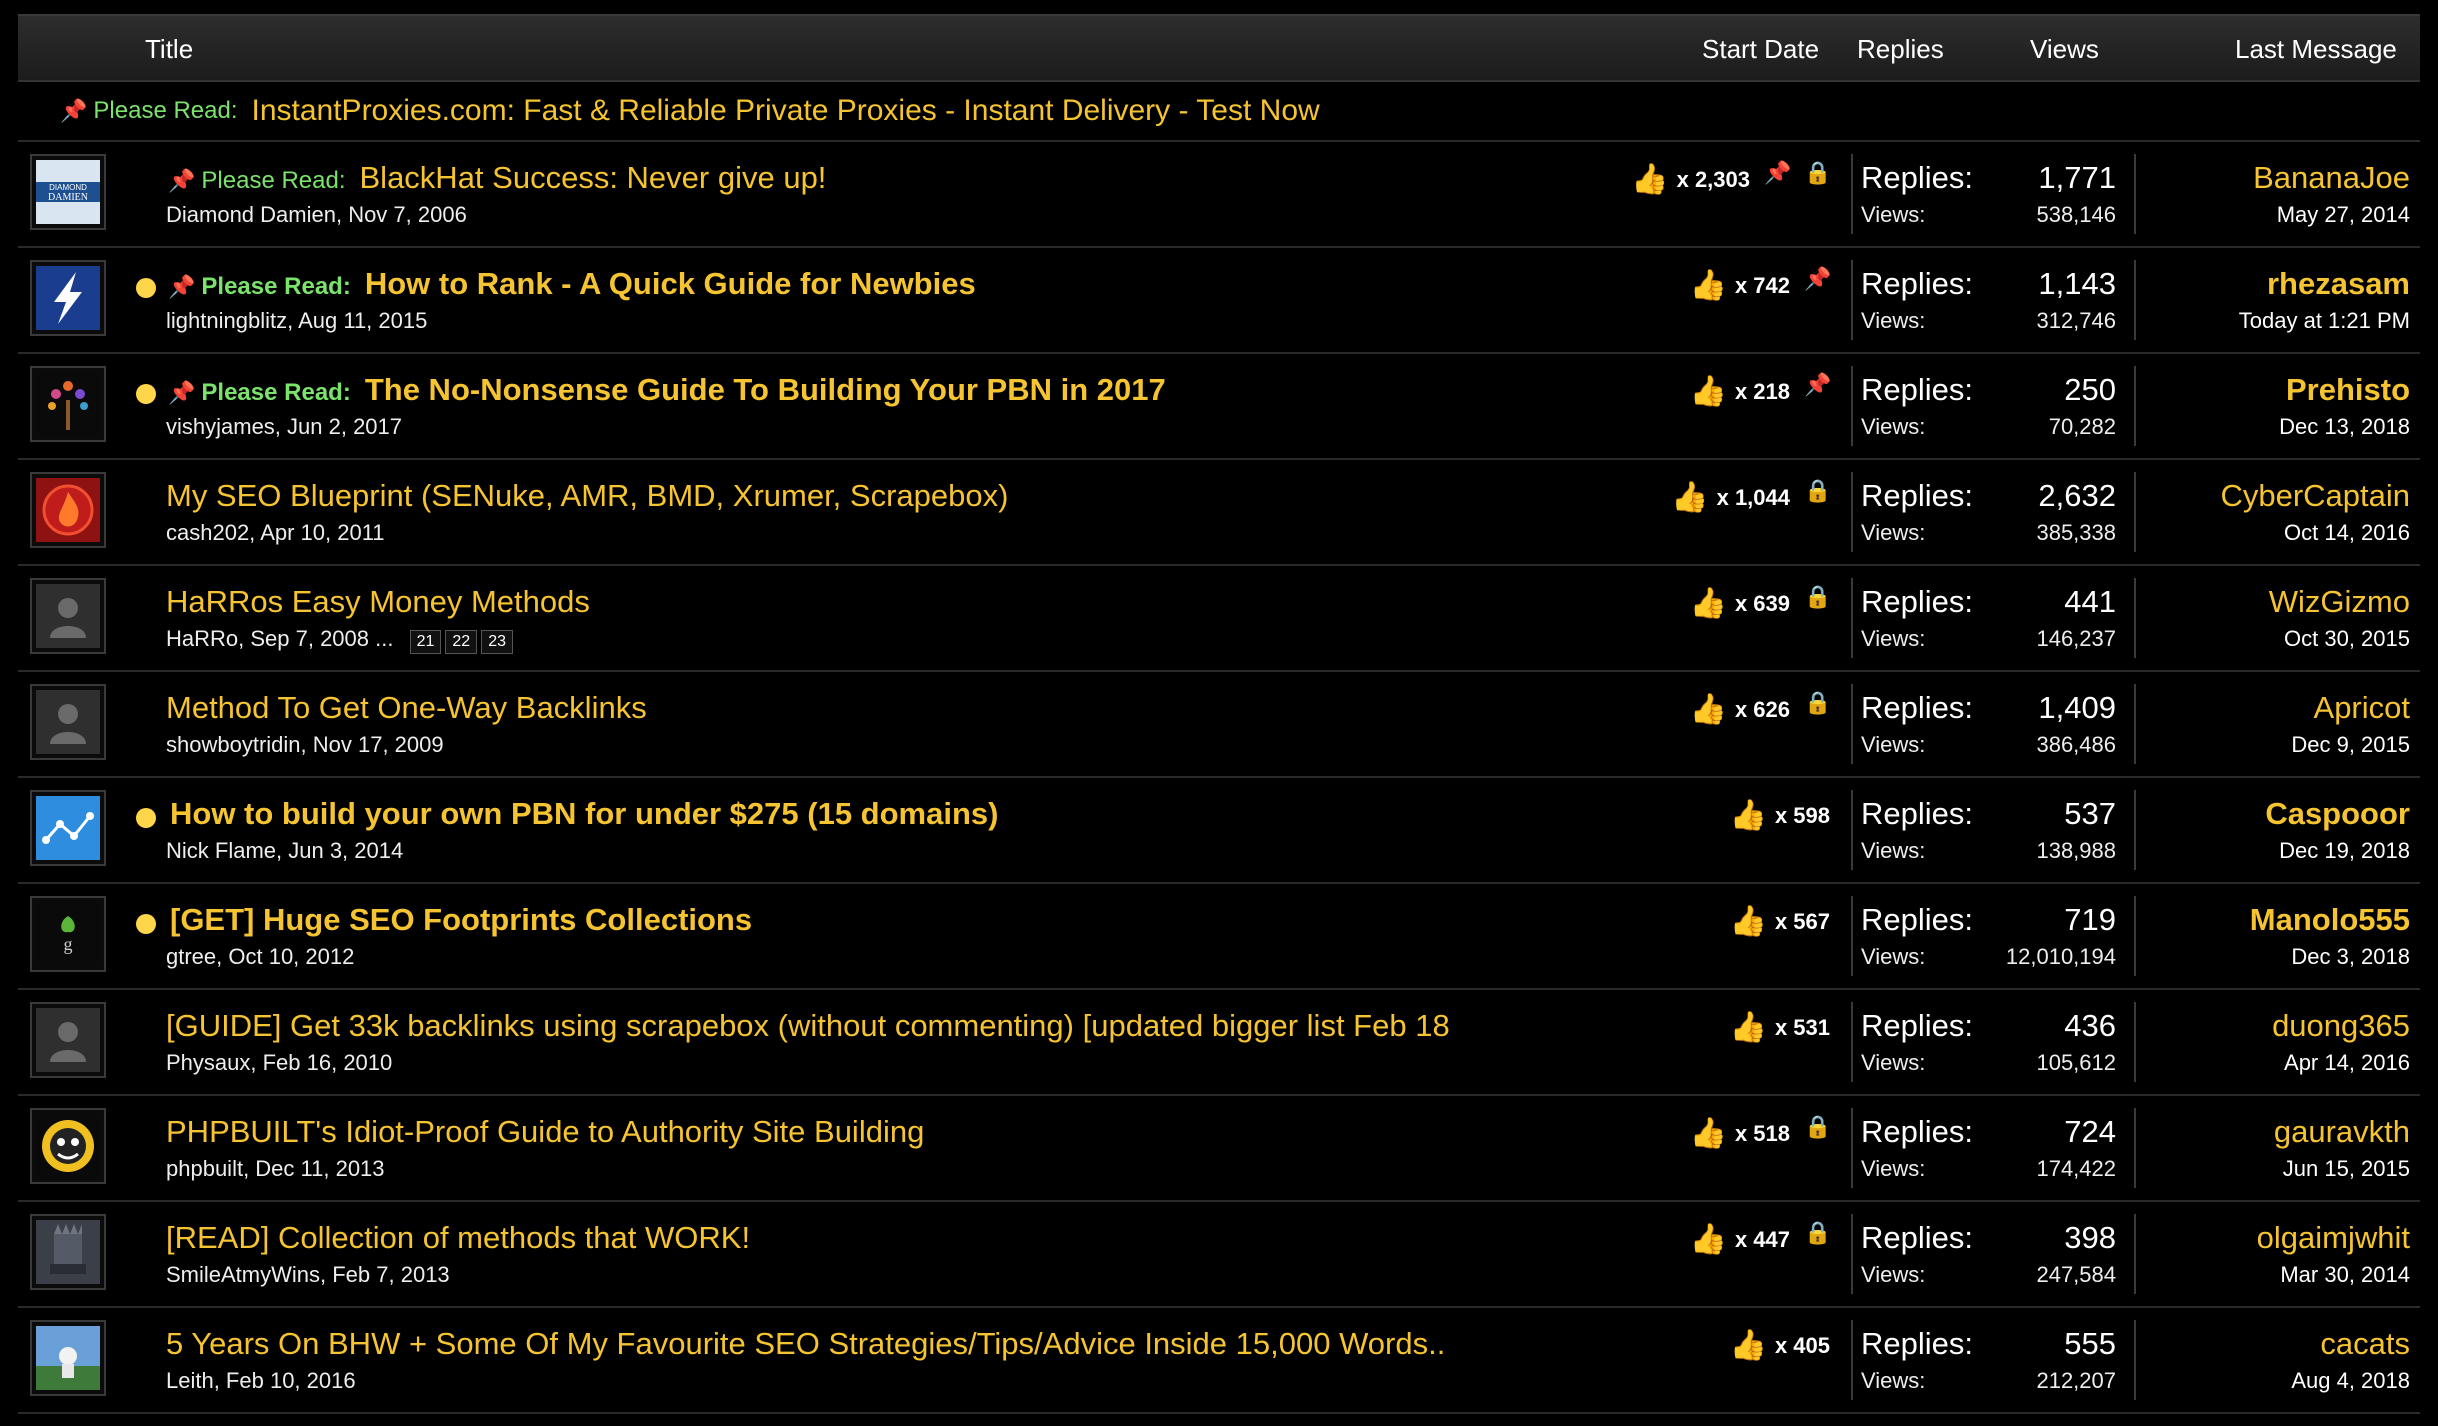 This screenshot has width=2438, height=1426. Describe the element at coordinates (279, 1062) in the screenshot. I see `thread-author-date: Physaux, Feb 16, 2010` at that location.